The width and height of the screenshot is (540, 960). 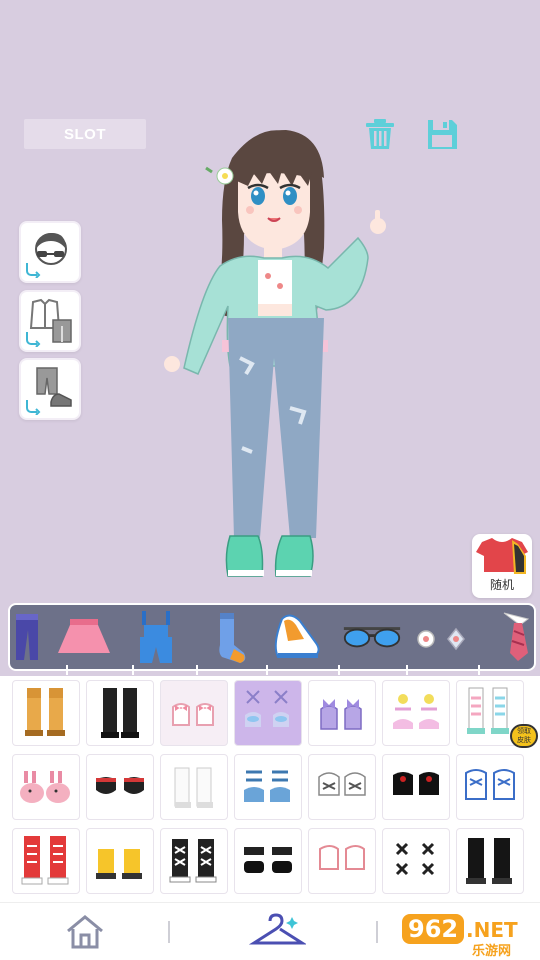 I want to click on overalls-icon, so click(x=156, y=637).